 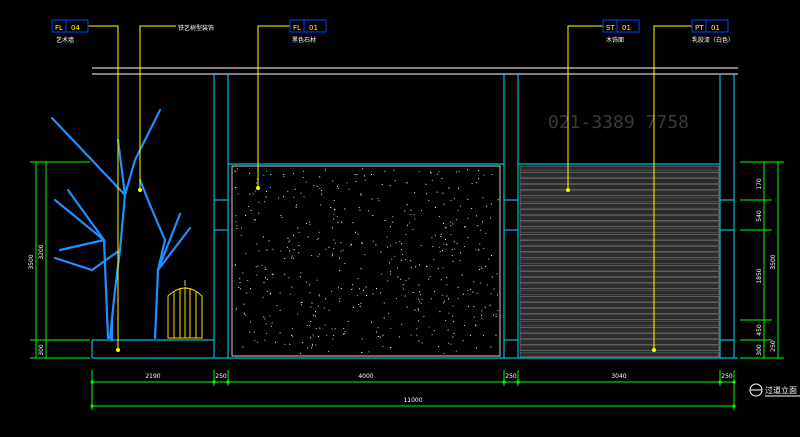 What do you see at coordinates (41, 251) in the screenshot?
I see `dim-left-upper: 3200` at bounding box center [41, 251].